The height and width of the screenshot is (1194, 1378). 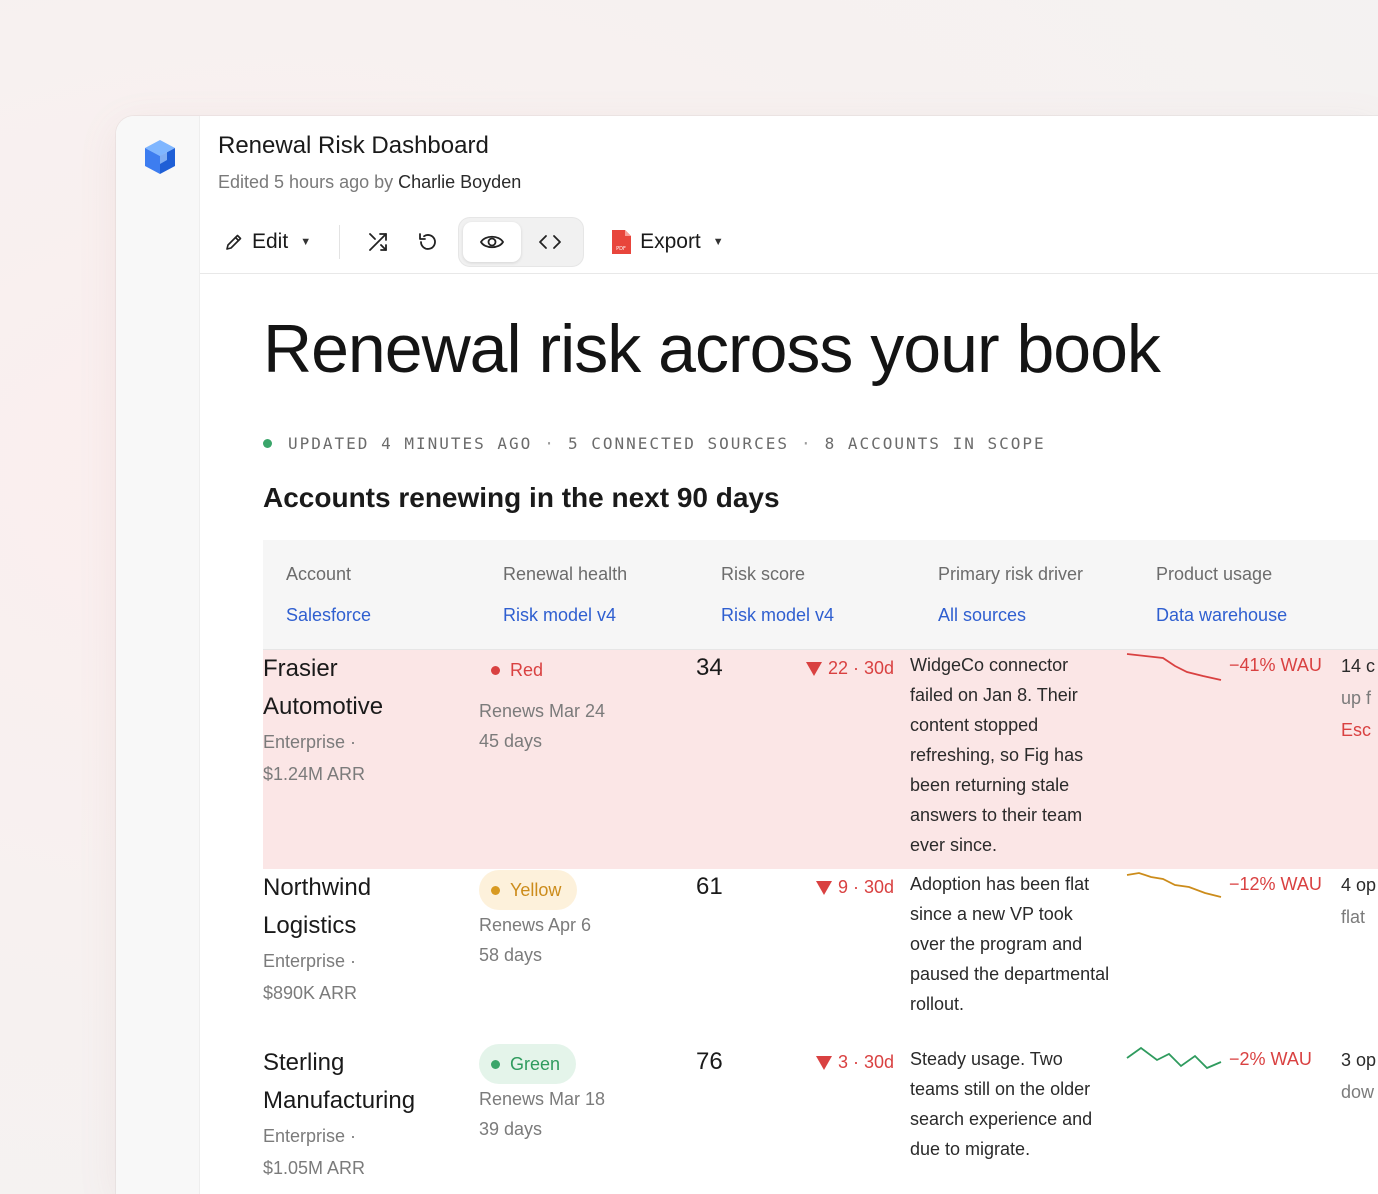 I want to click on live-status-dot, so click(x=267, y=443).